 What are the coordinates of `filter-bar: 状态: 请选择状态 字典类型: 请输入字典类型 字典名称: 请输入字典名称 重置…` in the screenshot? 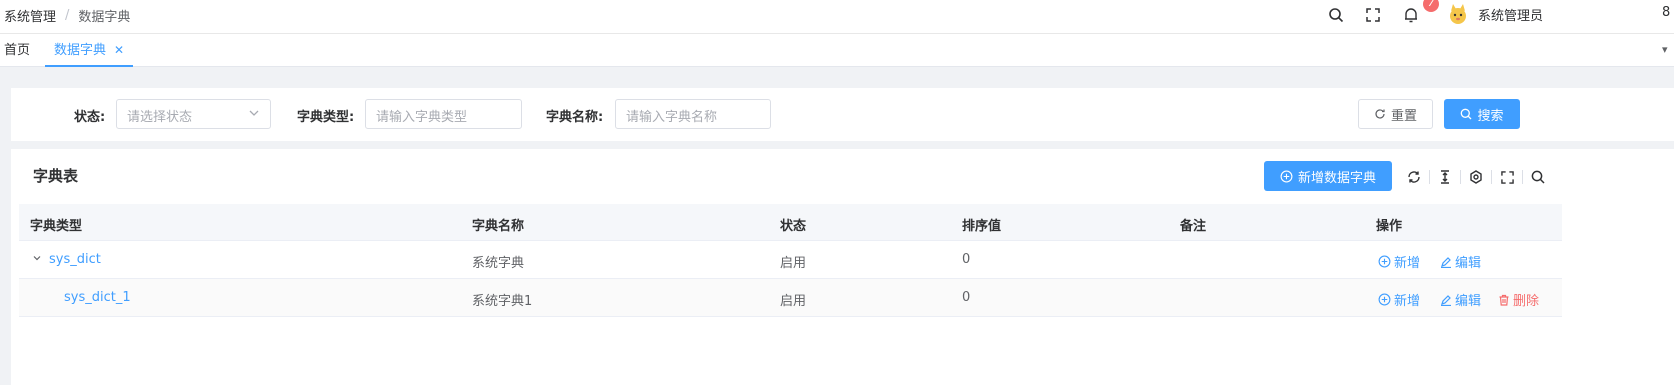 It's located at (842, 114).